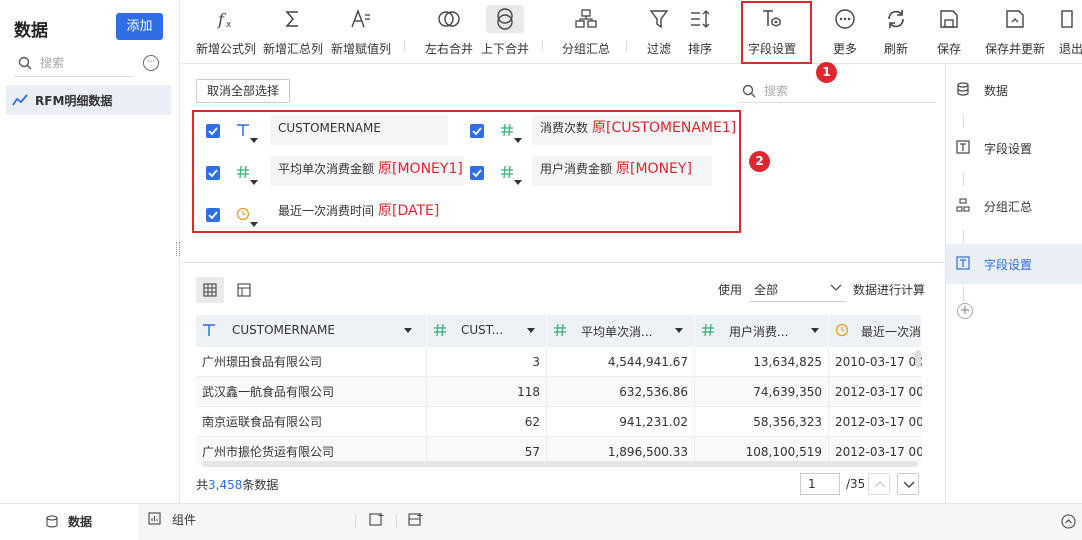 Image resolution: width=1082 pixels, height=540 pixels. I want to click on toolbar-merge-vertical: 上下合并, so click(505, 31).